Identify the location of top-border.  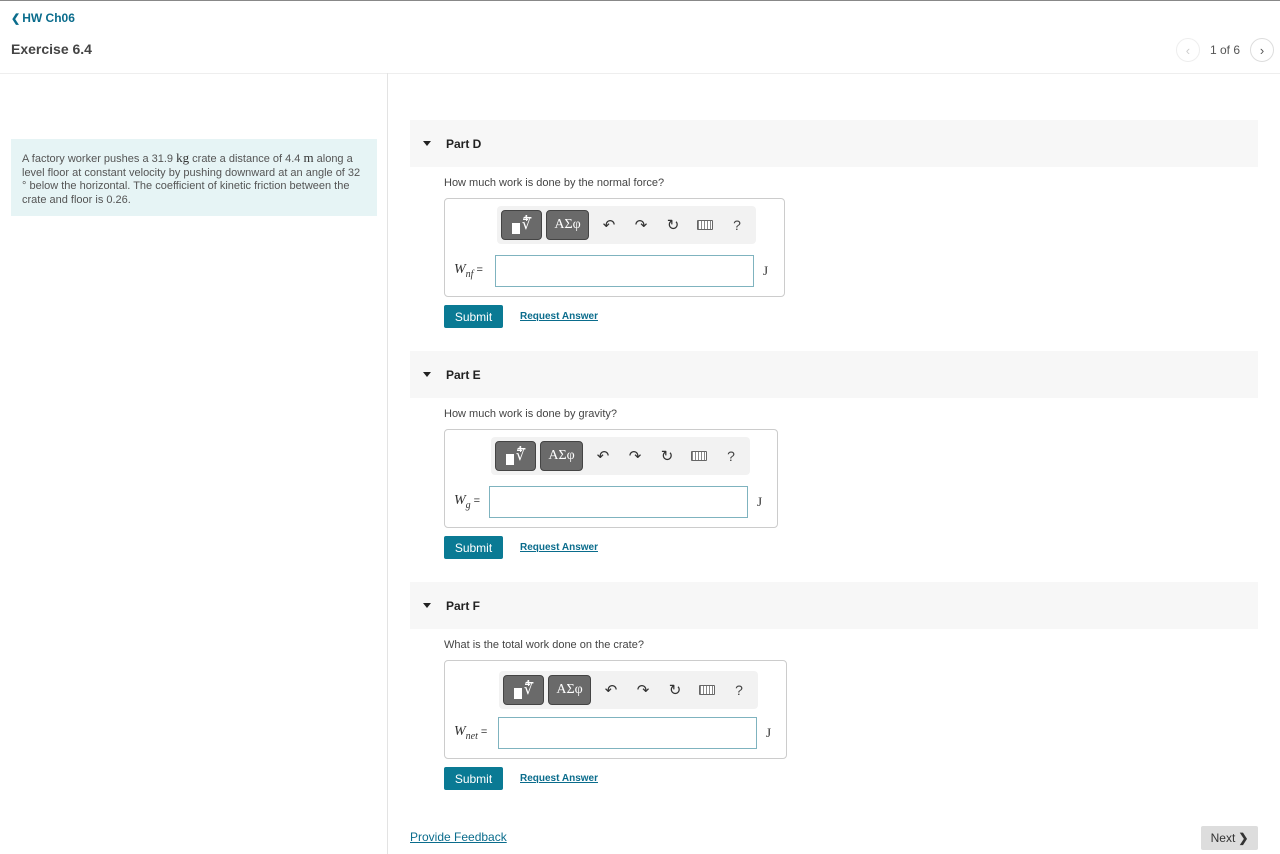
(640, 0).